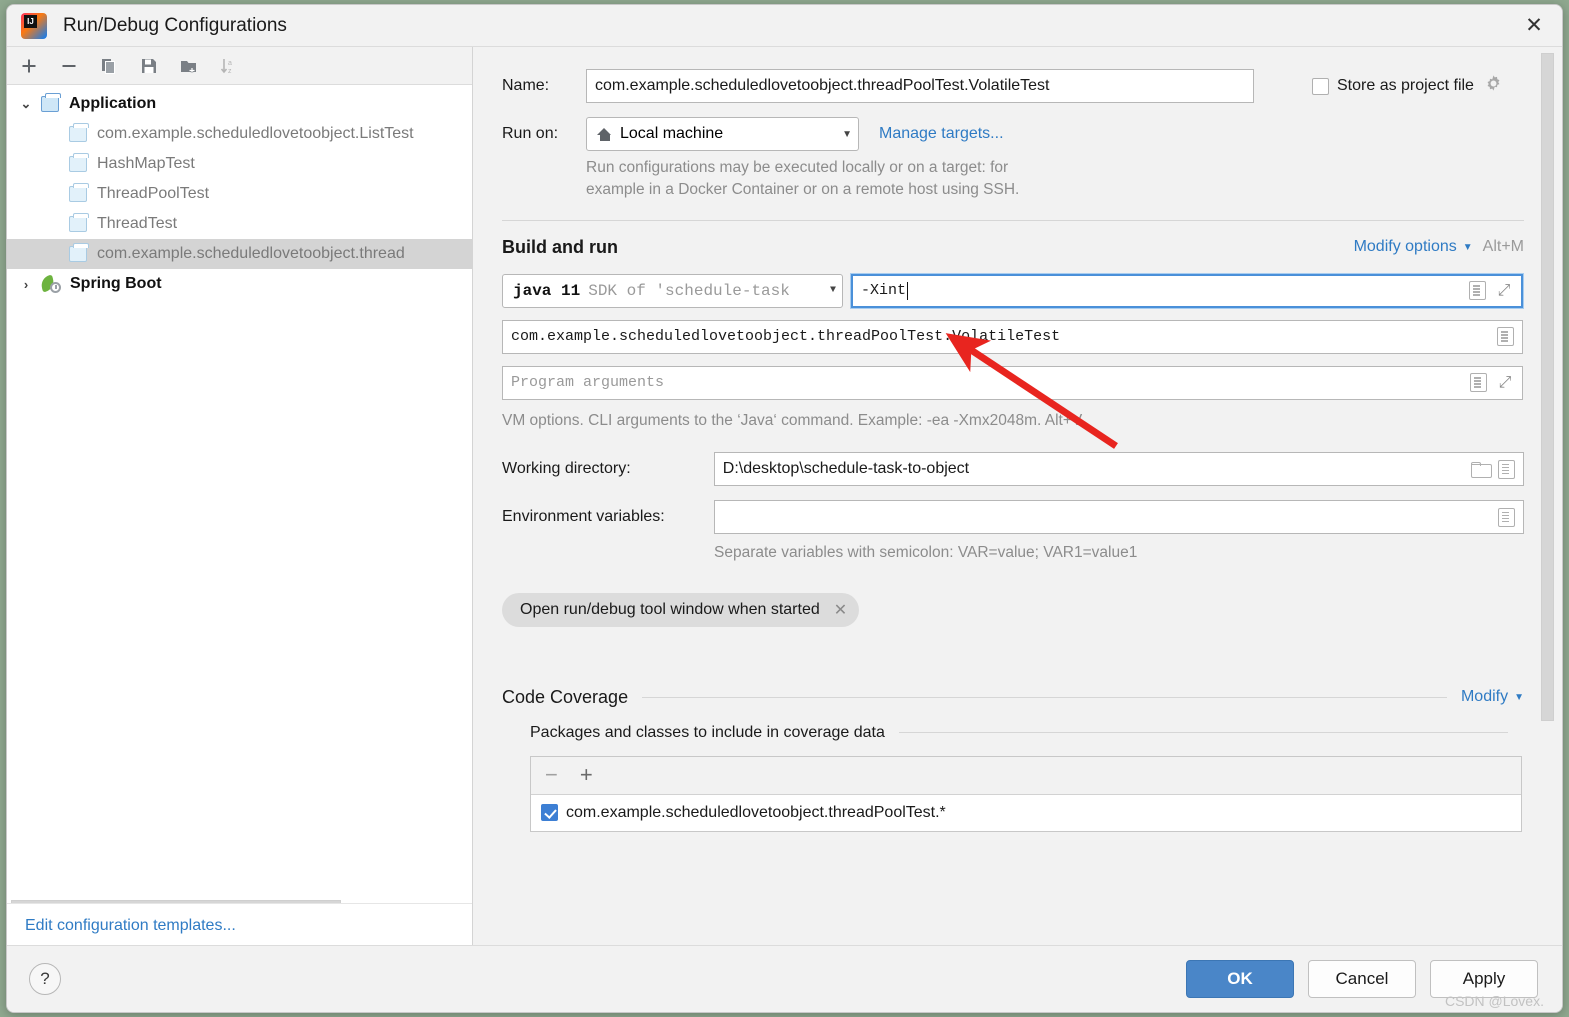  Describe the element at coordinates (1187, 290) in the screenshot. I see `vm-options-input: -Xint ⤢` at that location.